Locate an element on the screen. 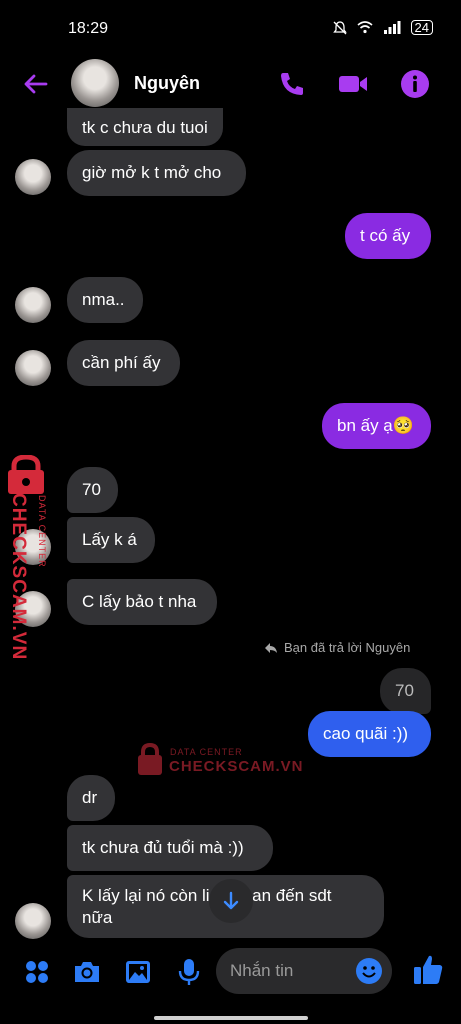 This screenshot has height=1024, width=461. reply-note-text: Bạn đã trả lời Nguyên is located at coordinates (347, 647).